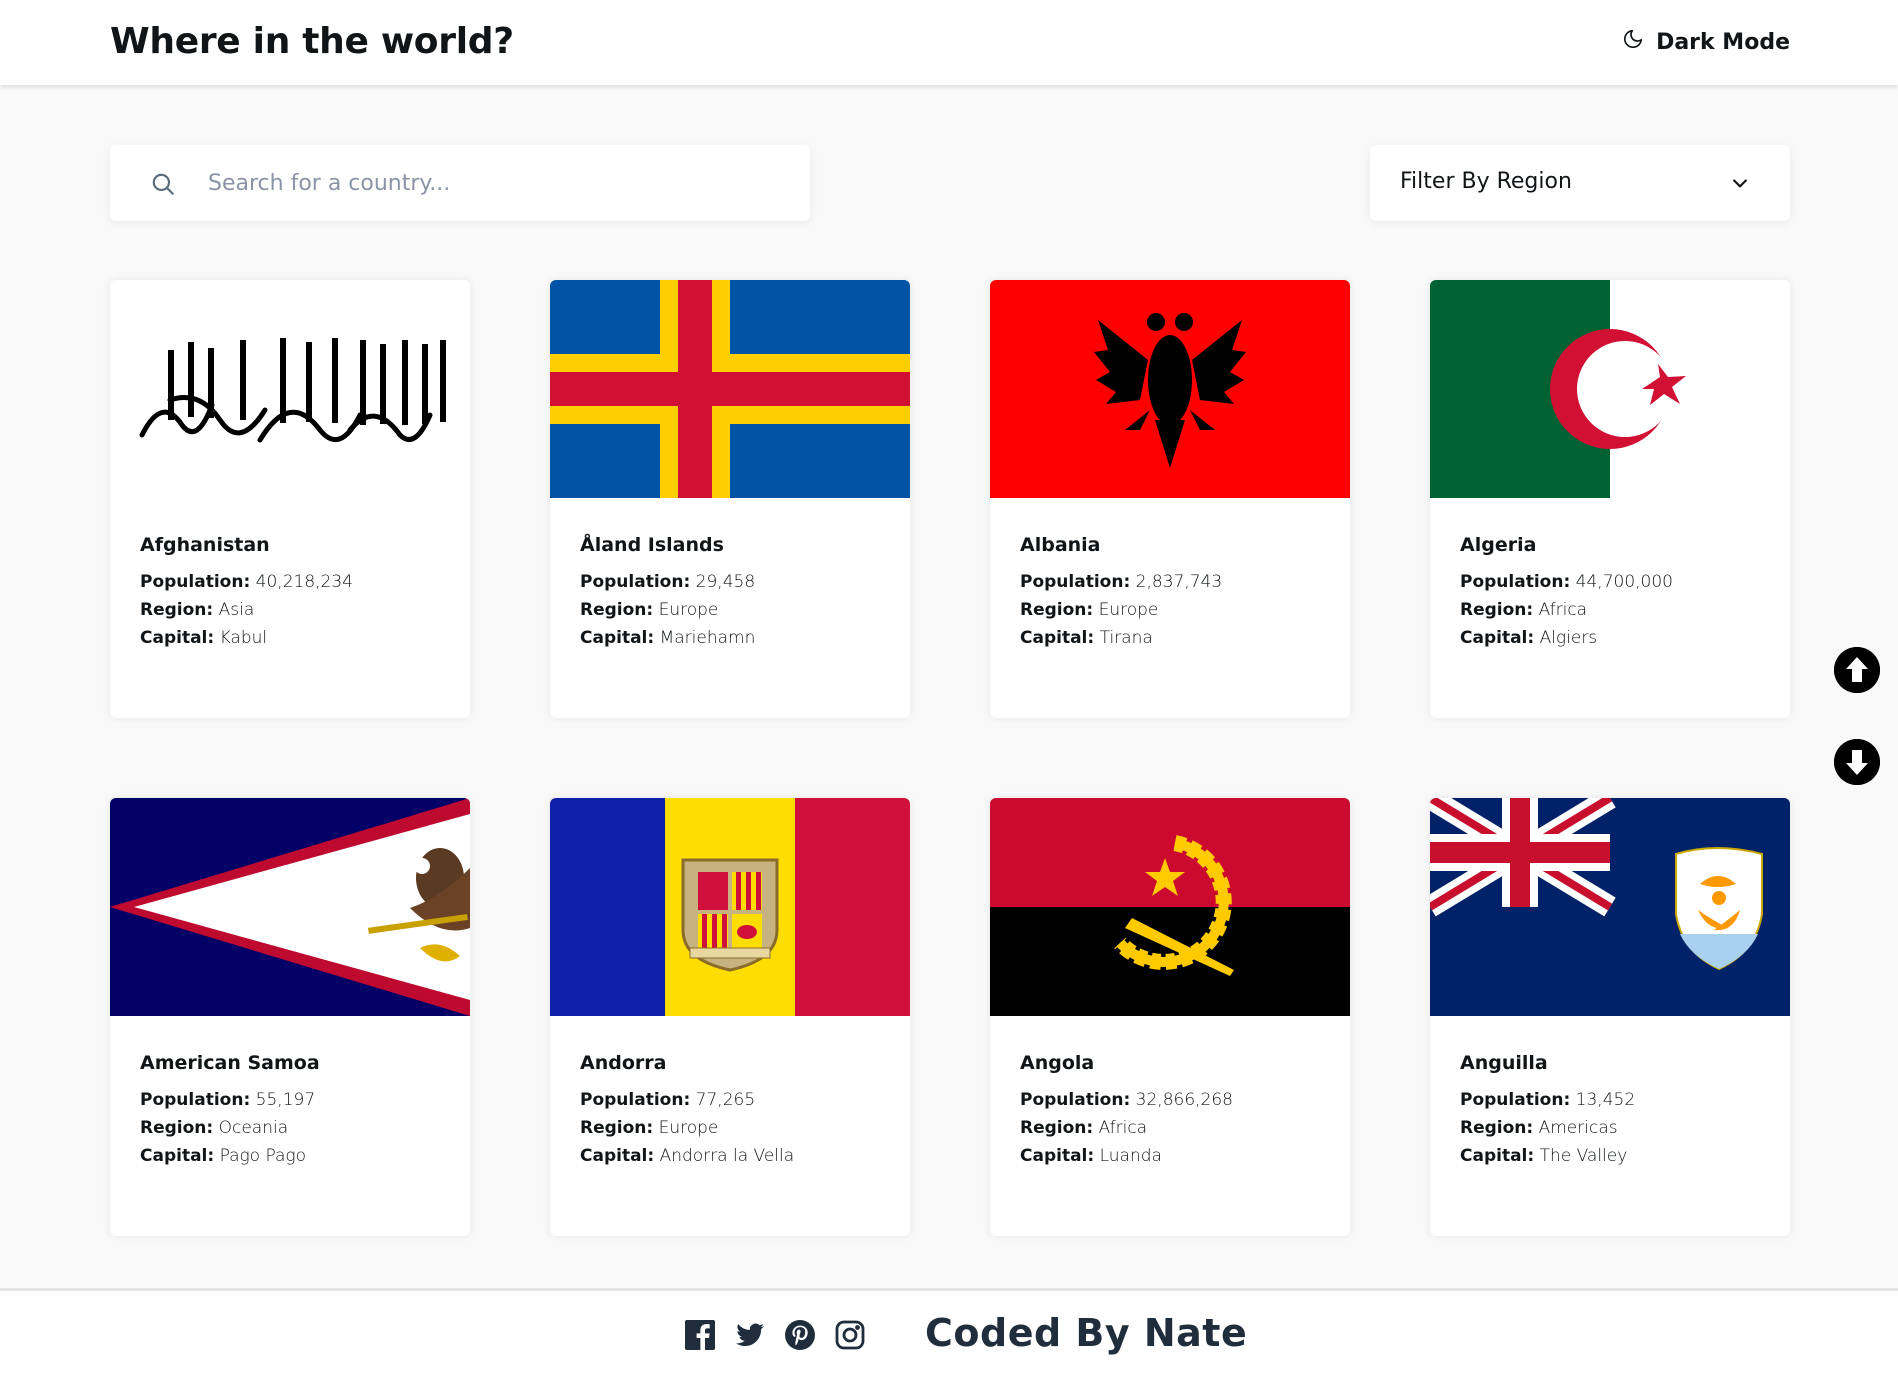 This screenshot has height=1375, width=1898. I want to click on region-filter-dropdown: Filter By Region, so click(1580, 183).